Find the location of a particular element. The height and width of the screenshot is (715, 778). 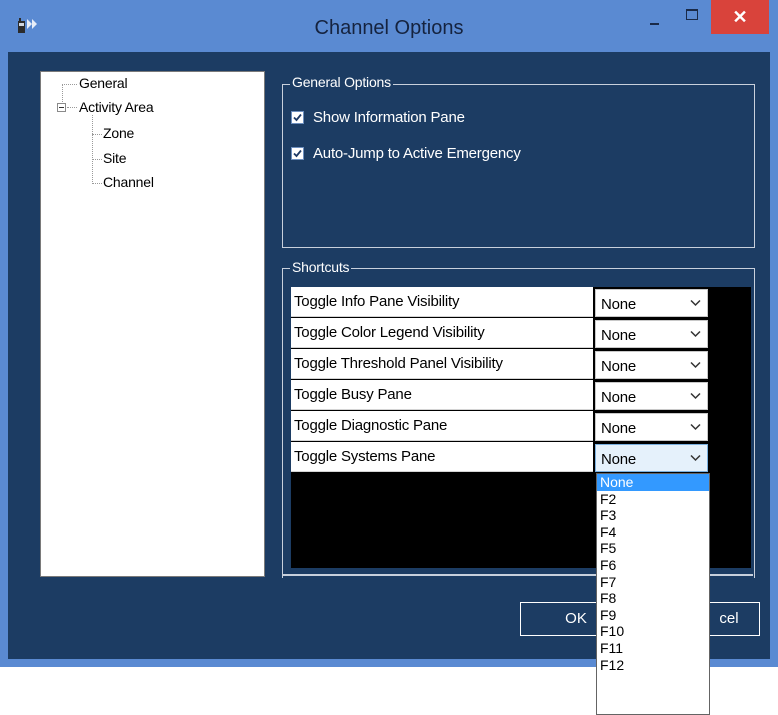

dropdown-option-f7: F7 is located at coordinates (653, 582).